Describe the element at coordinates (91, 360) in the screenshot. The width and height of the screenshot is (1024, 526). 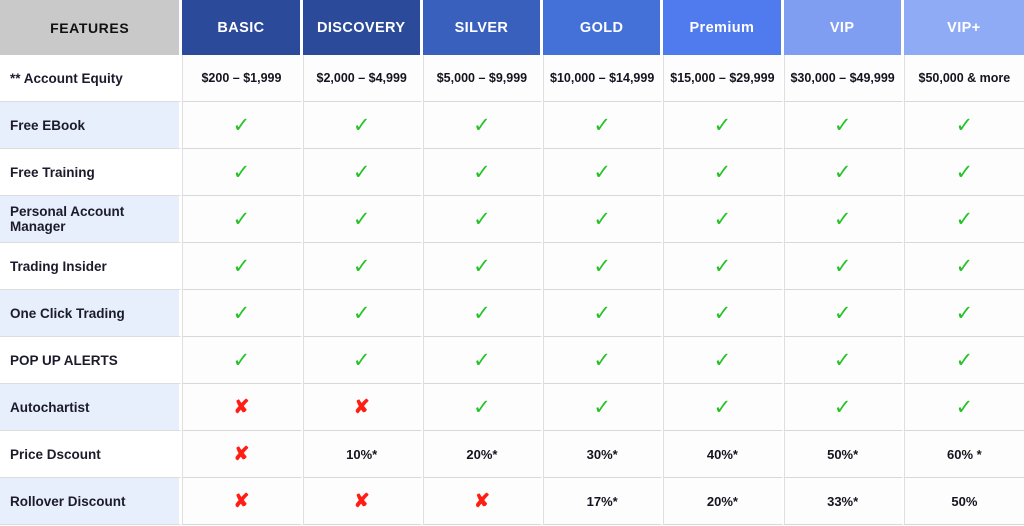
I see `feature-label: POP UP ALERTS` at that location.